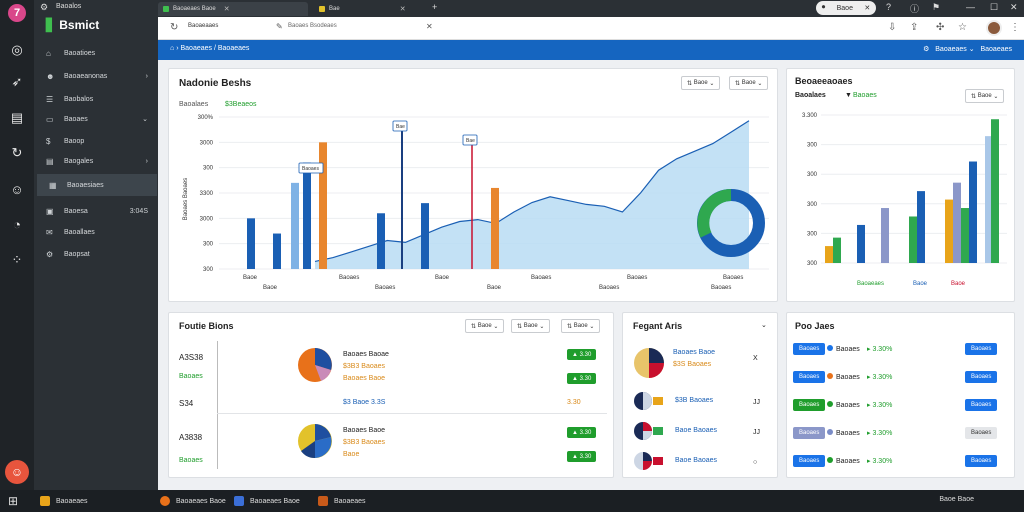  What do you see at coordinates (96, 254) in the screenshot?
I see `sidebar-item: ⚙ Baopsat` at bounding box center [96, 254].